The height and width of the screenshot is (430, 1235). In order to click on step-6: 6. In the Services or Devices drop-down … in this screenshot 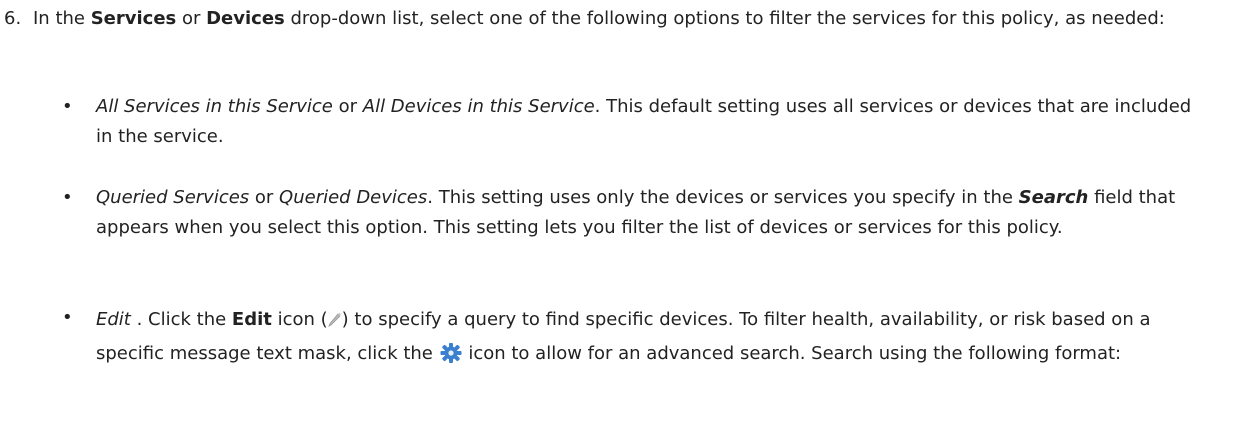, I will do `click(611, 19)`.